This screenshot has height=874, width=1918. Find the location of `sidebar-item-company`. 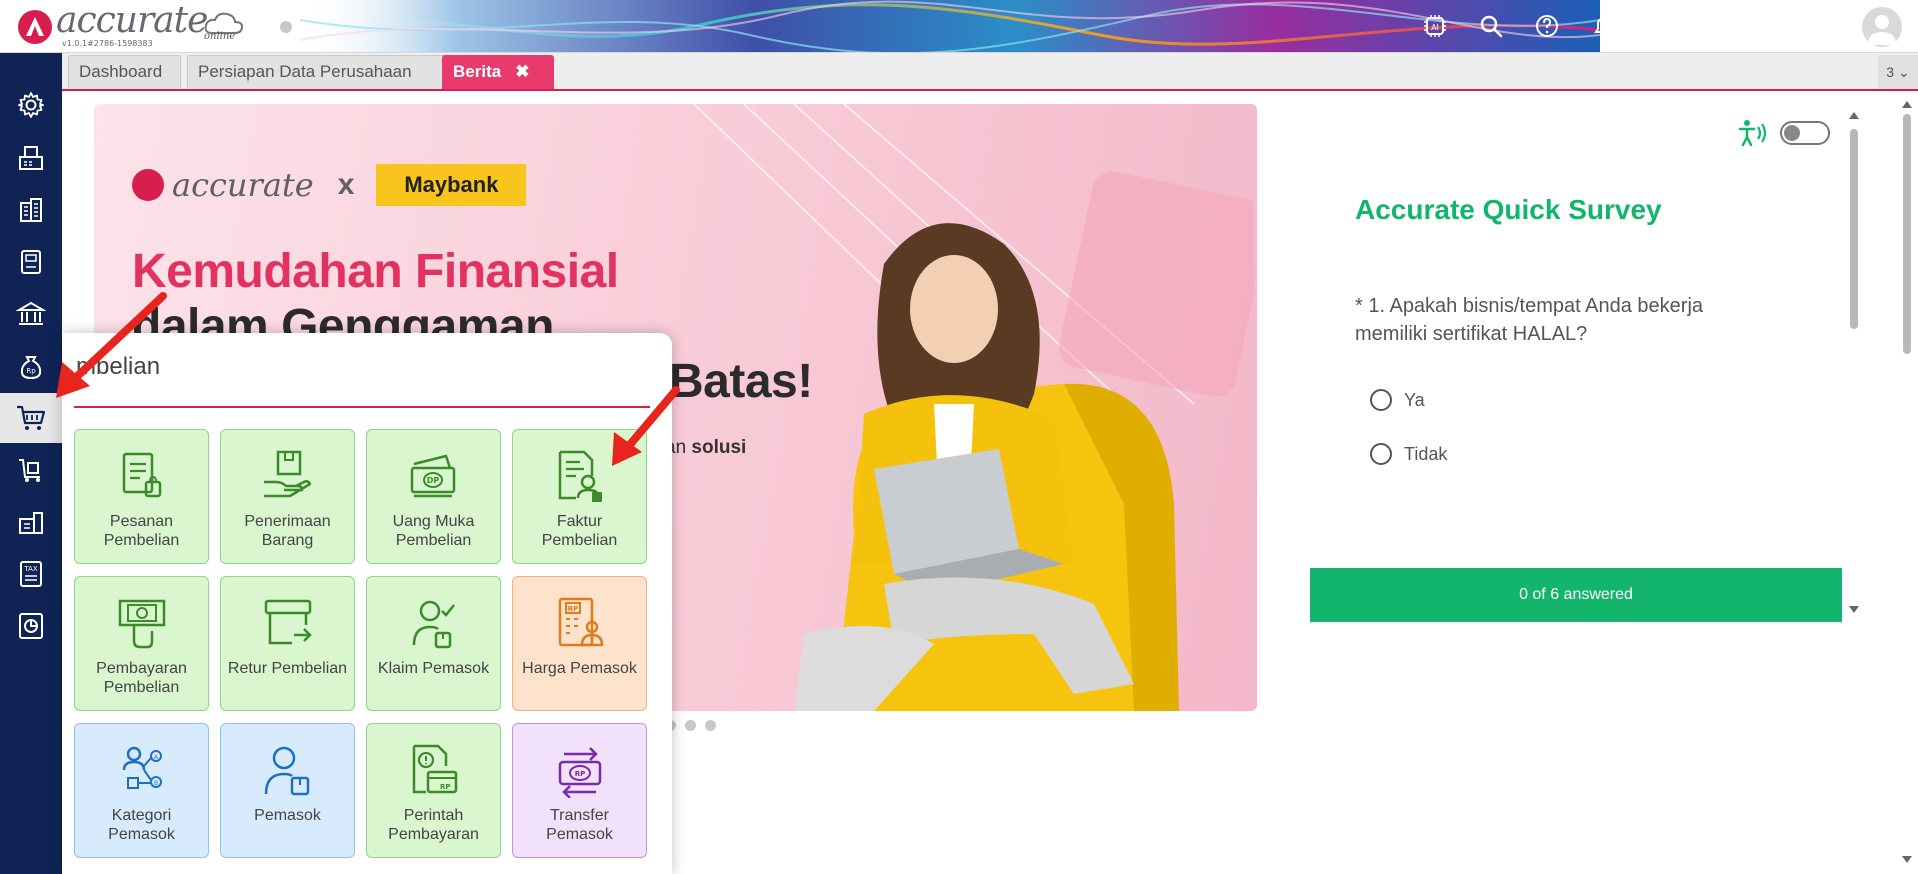

sidebar-item-company is located at coordinates (31, 210).